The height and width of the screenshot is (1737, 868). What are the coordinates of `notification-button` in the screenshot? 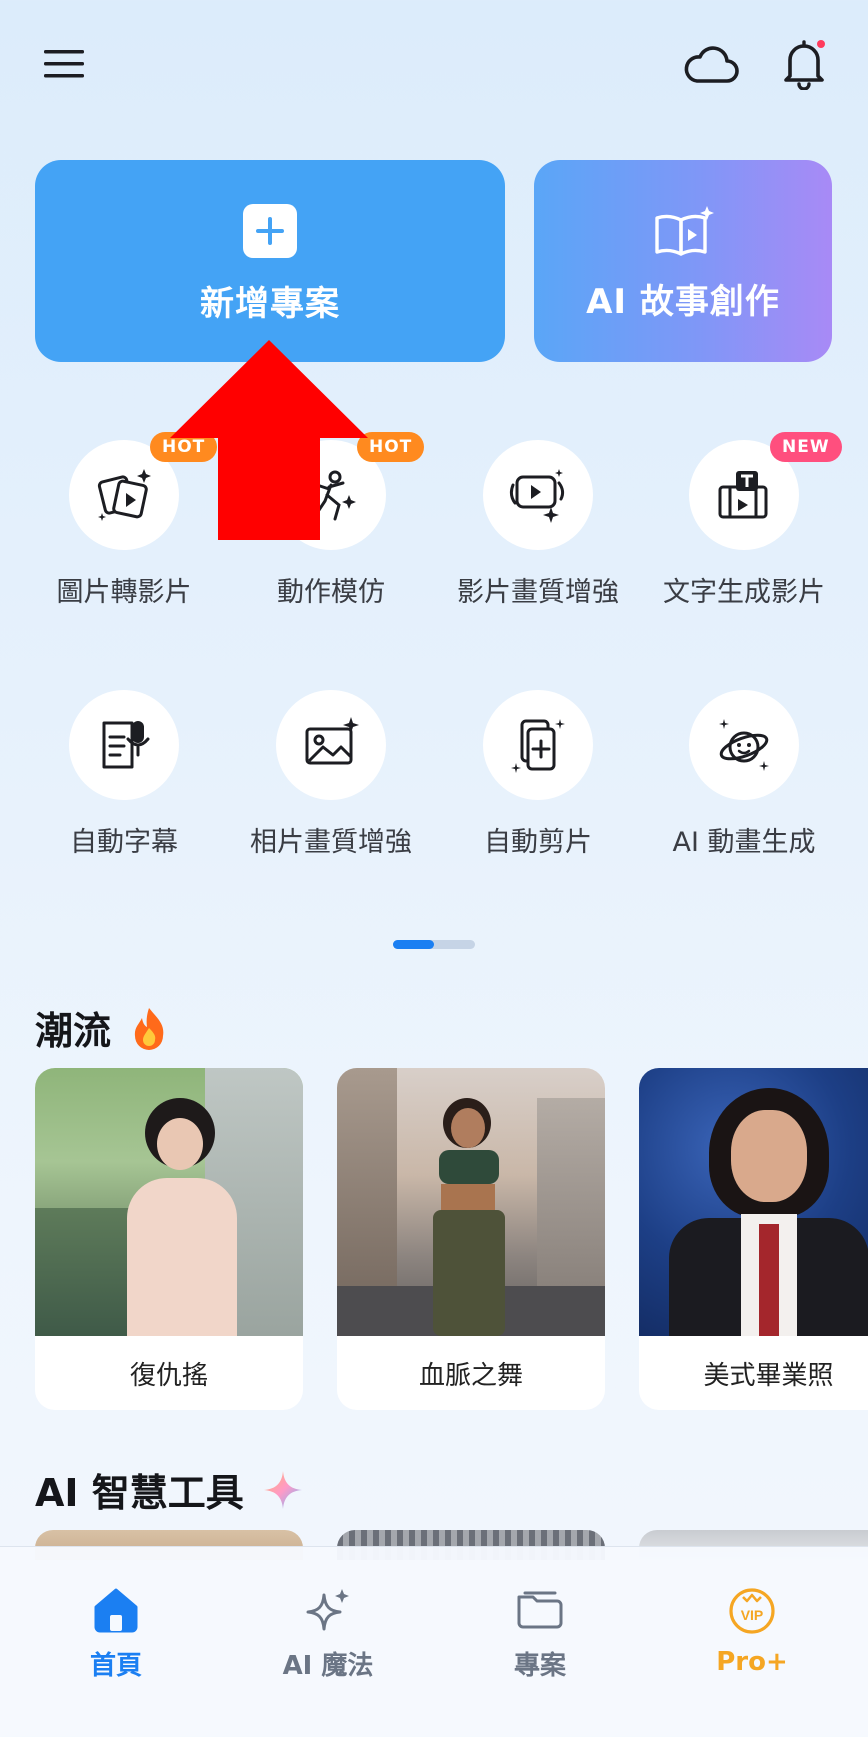 It's located at (804, 63).